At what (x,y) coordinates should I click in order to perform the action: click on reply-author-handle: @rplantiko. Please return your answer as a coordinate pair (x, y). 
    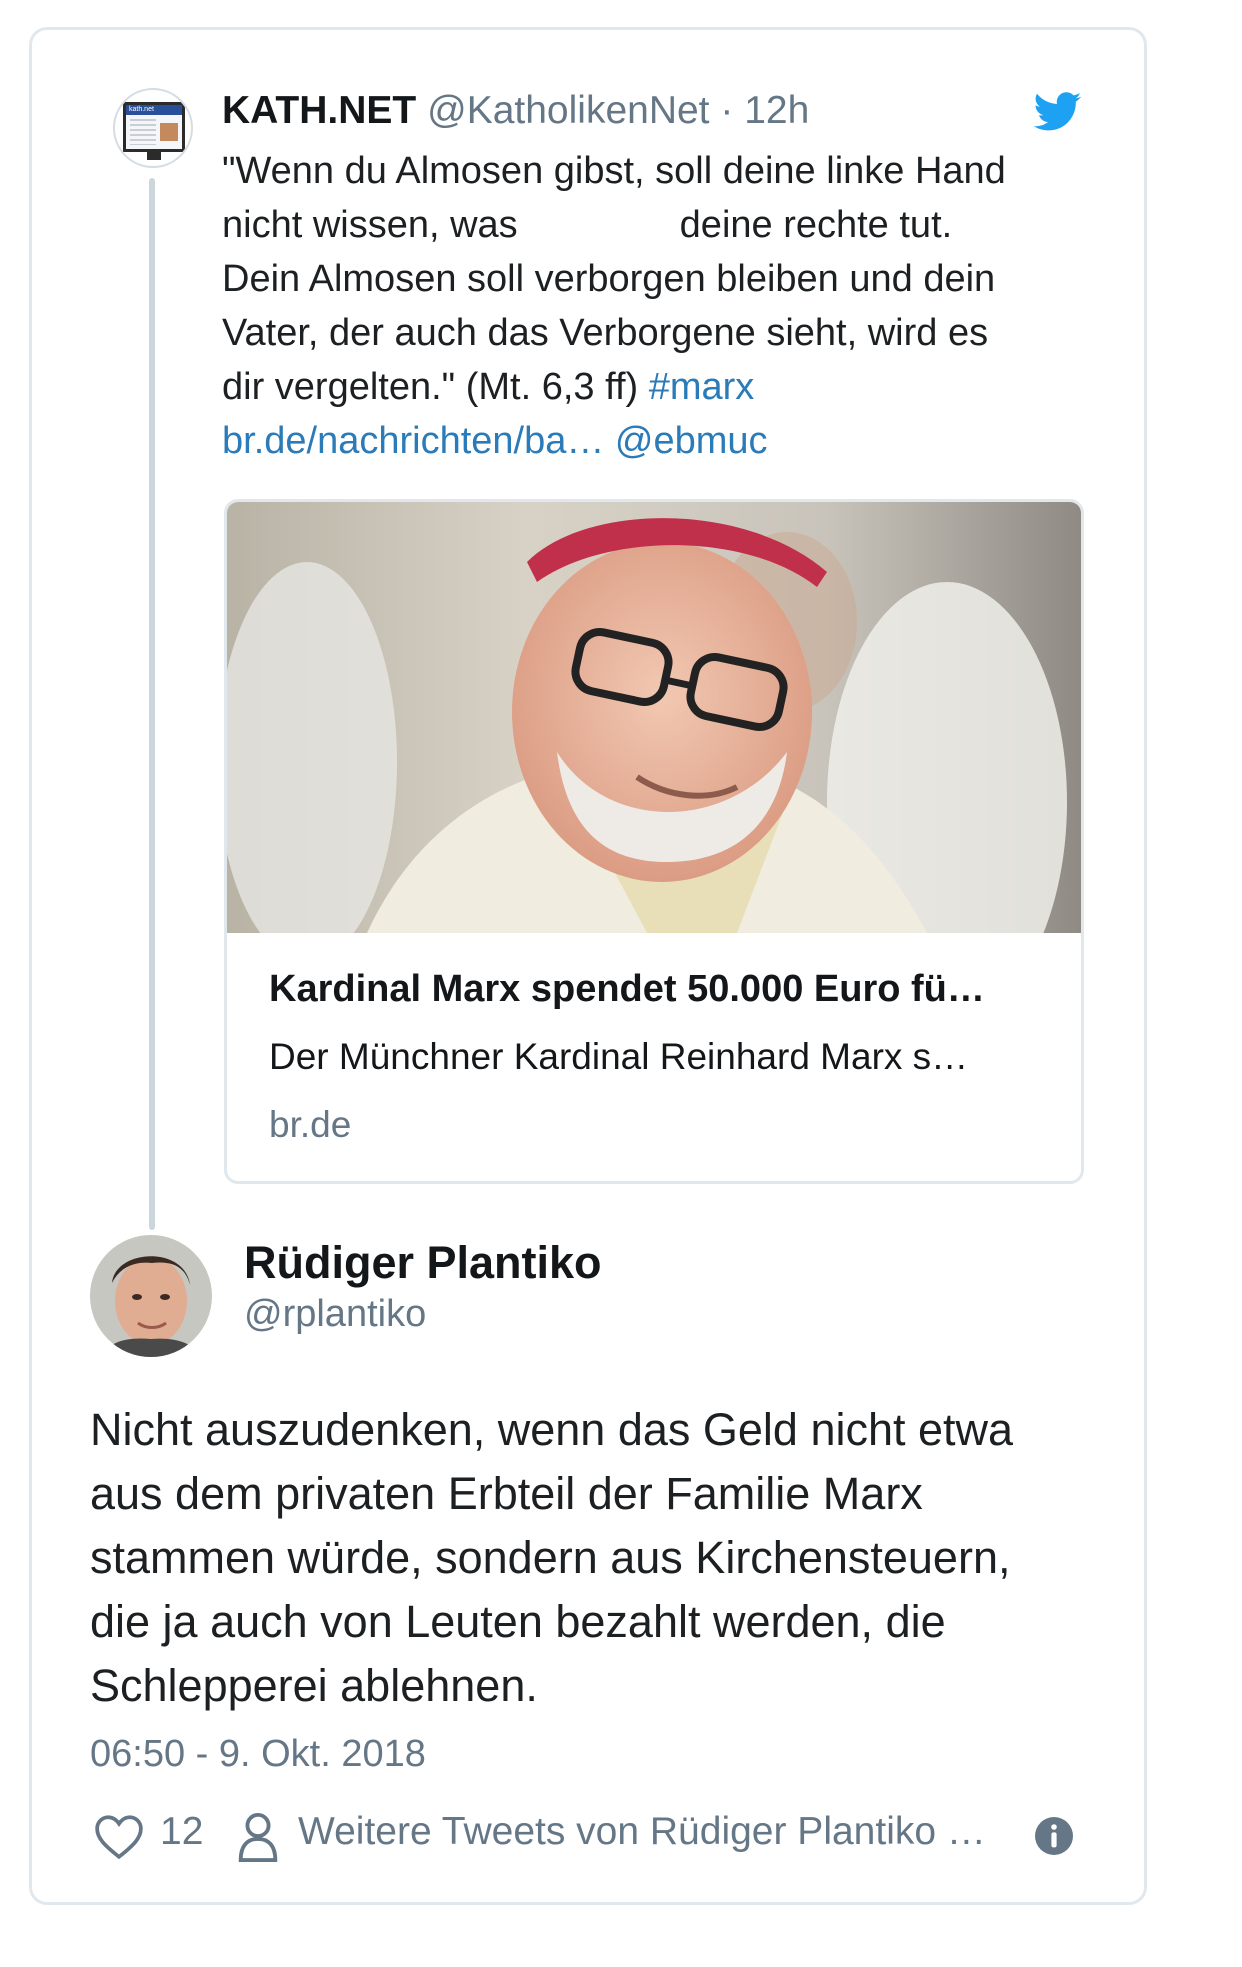
    Looking at the image, I should click on (335, 1314).